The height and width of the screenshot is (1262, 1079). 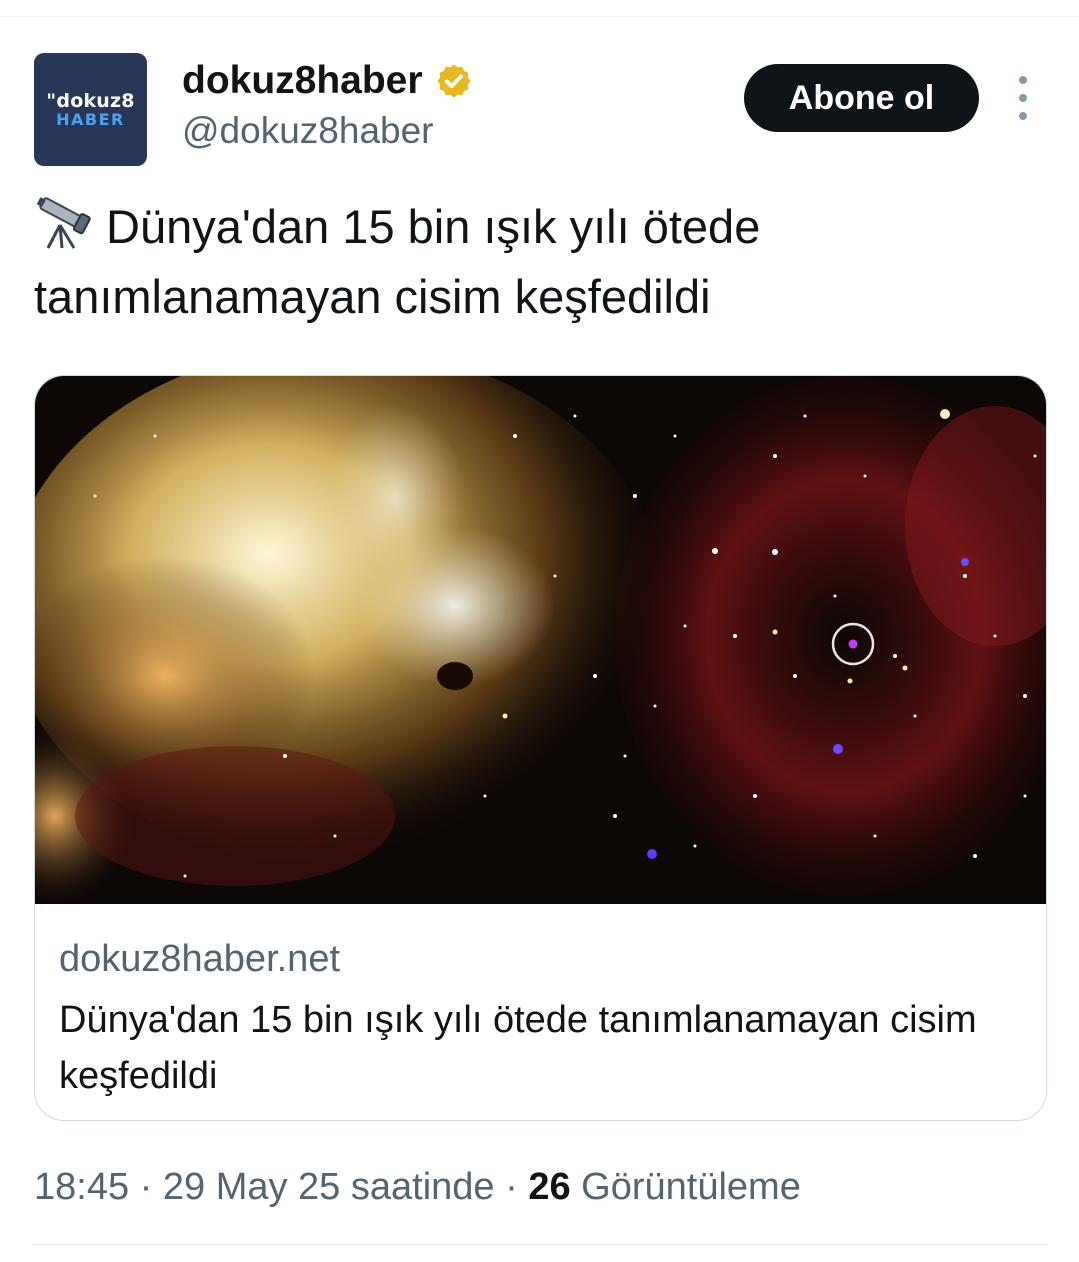 What do you see at coordinates (90, 100) in the screenshot?
I see `avatar-logo-text: "dokuz8` at bounding box center [90, 100].